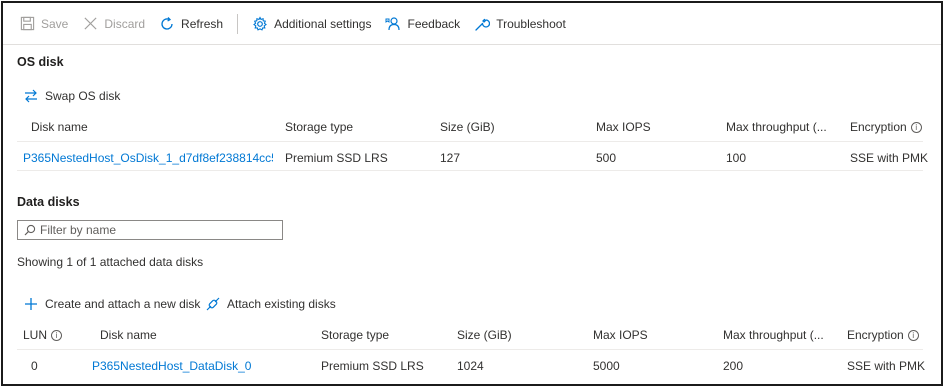 The height and width of the screenshot is (387, 944). What do you see at coordinates (470, 170) in the screenshot?
I see `os-row-divider` at bounding box center [470, 170].